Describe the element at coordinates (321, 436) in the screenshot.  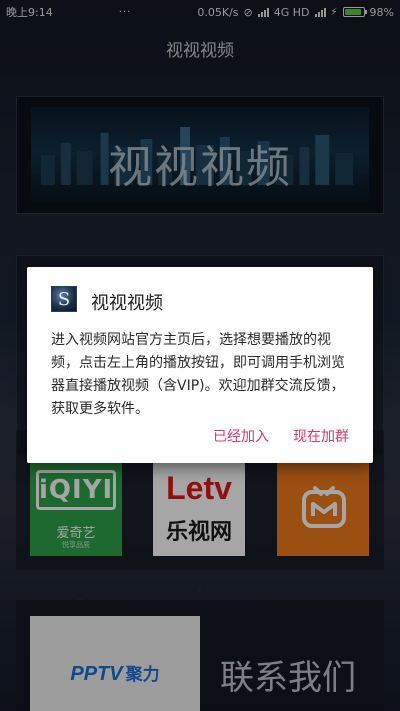
I see `join-group-button: 现在加群` at that location.